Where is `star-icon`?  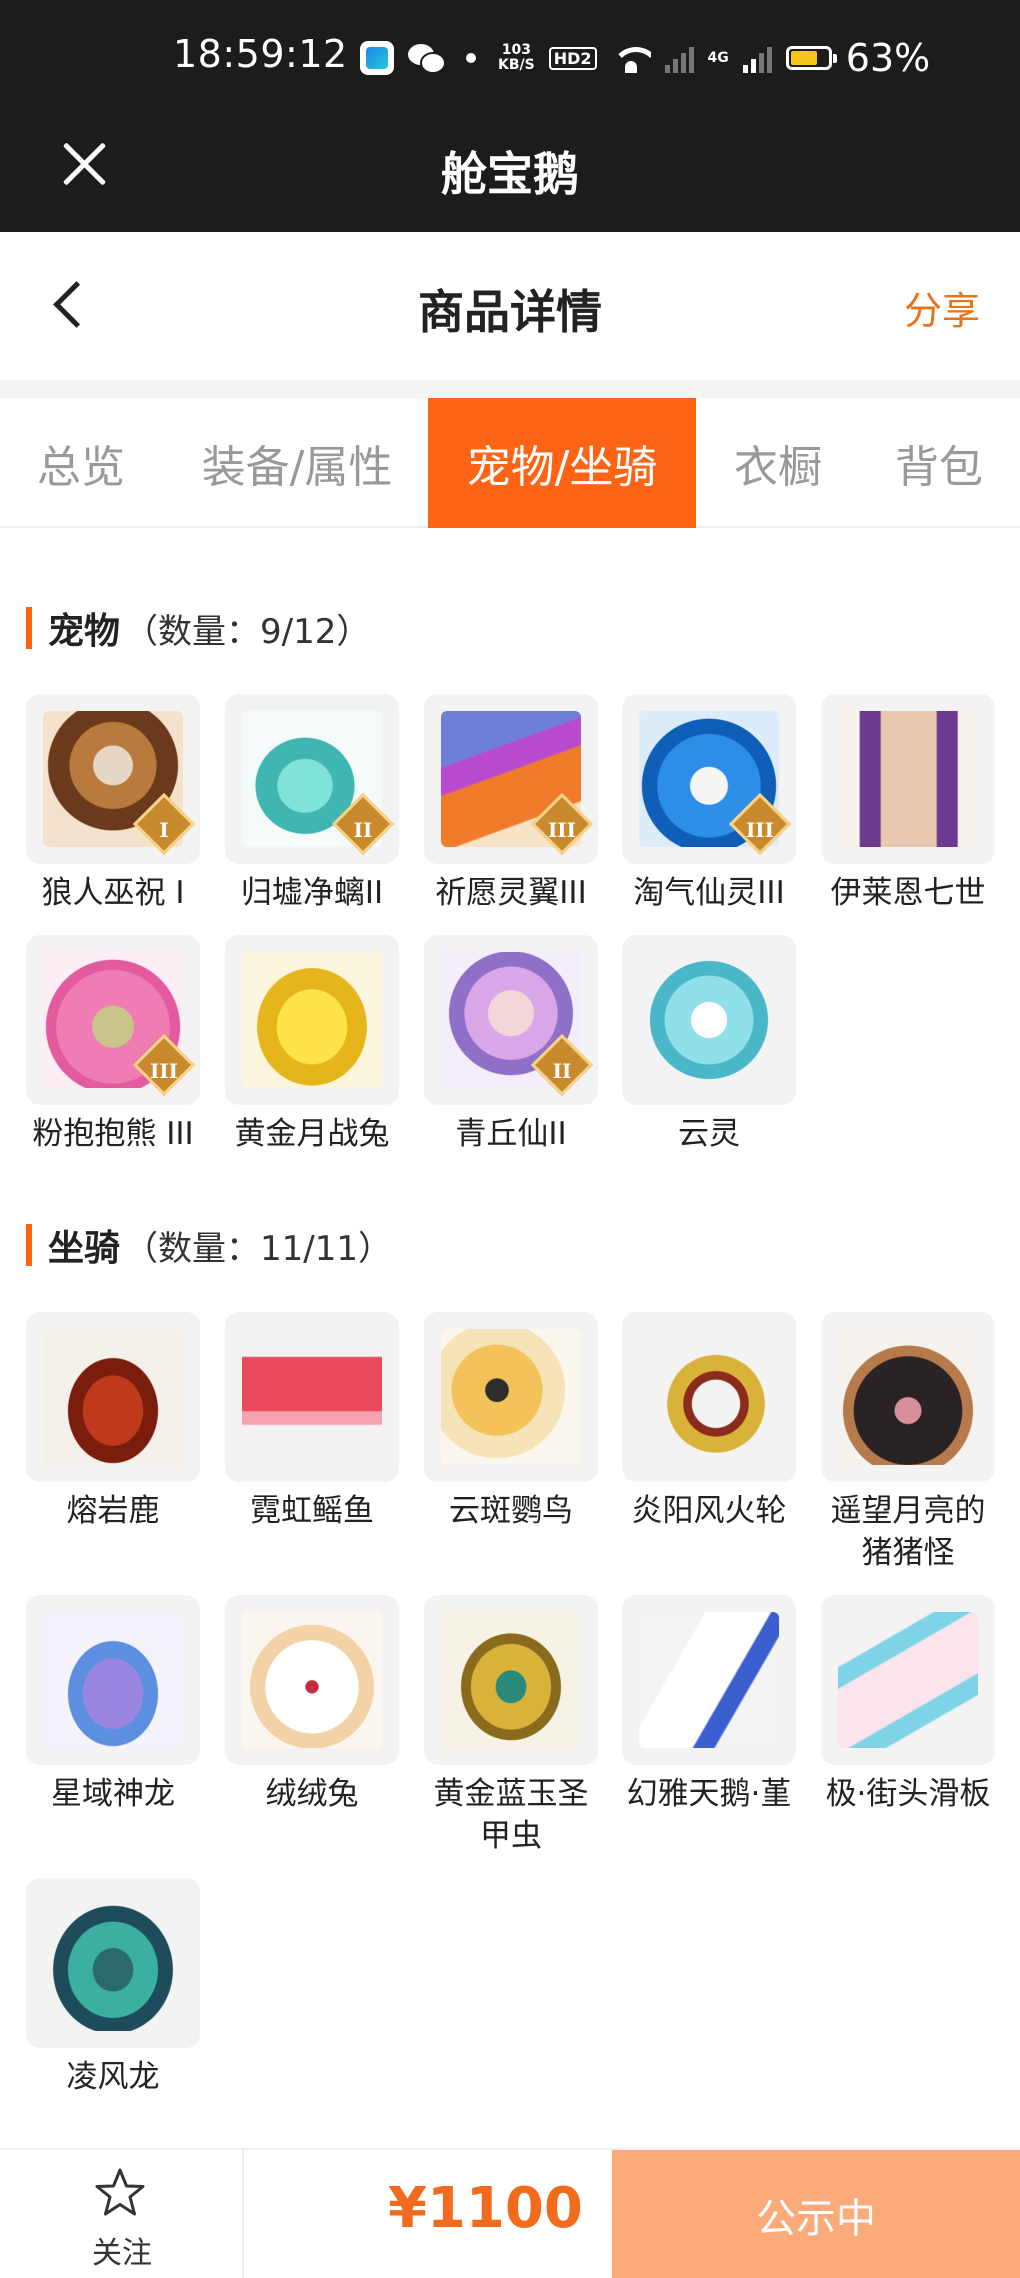
star-icon is located at coordinates (120, 2192).